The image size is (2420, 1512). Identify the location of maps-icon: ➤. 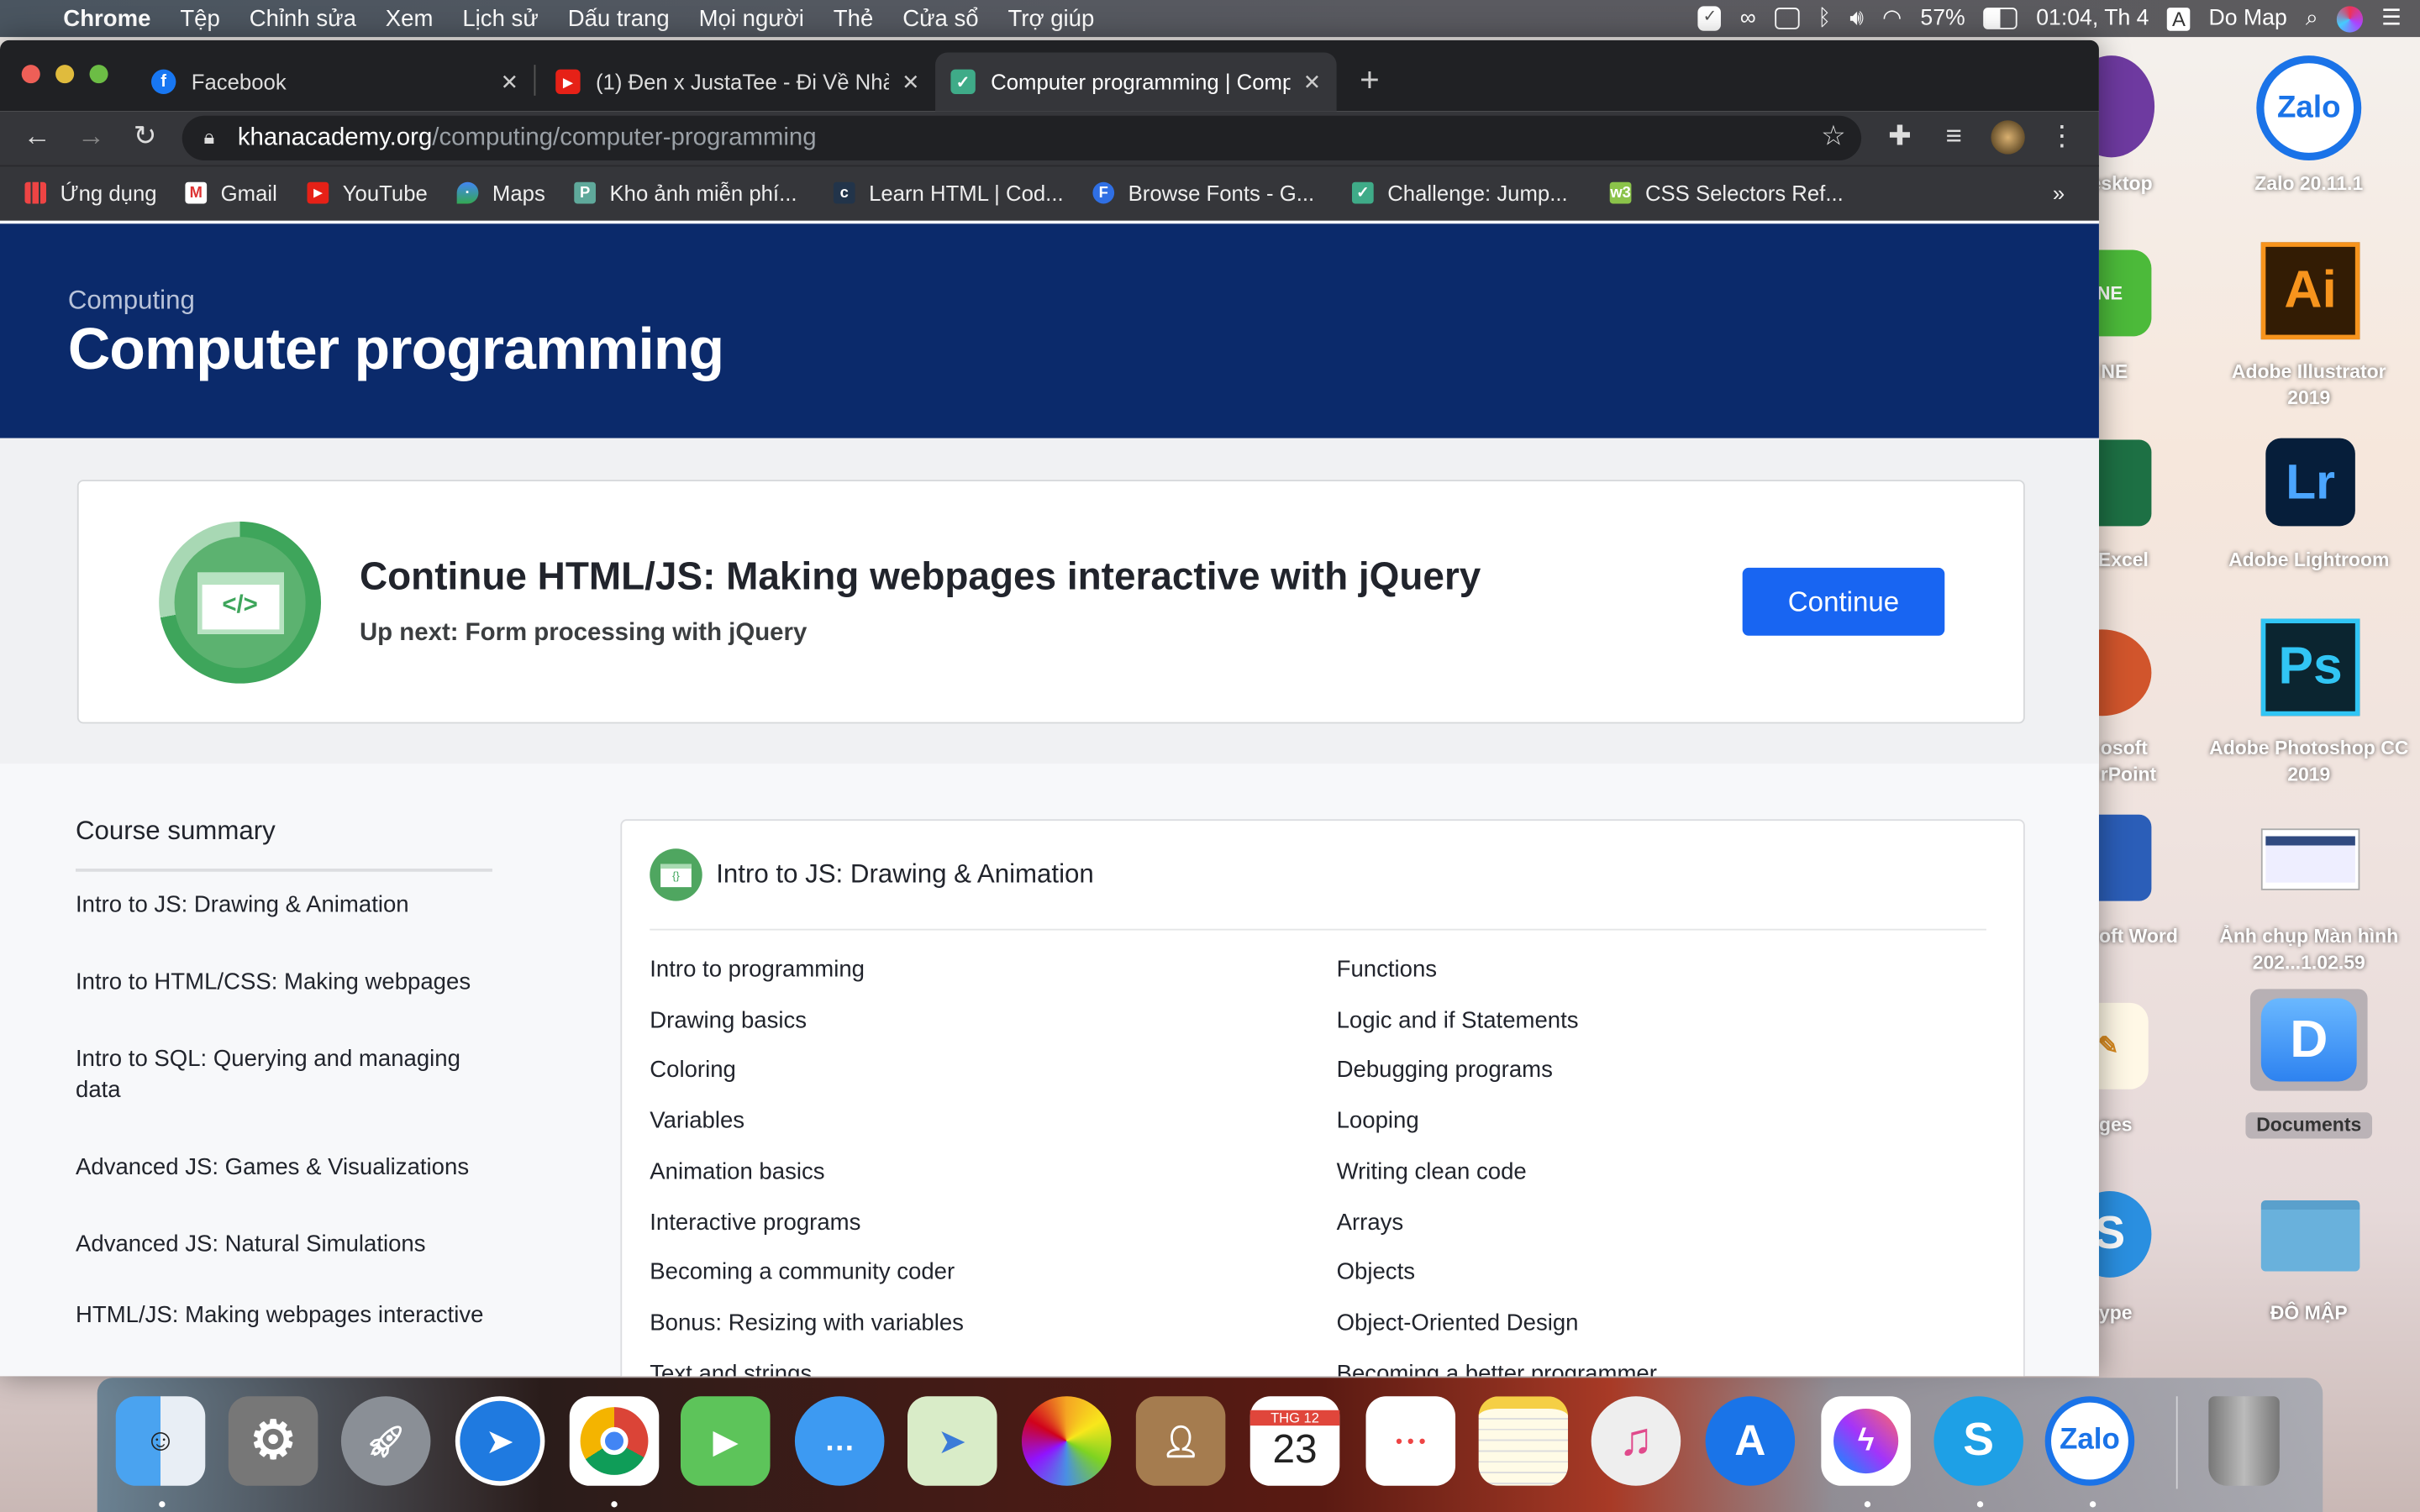
(953, 1441).